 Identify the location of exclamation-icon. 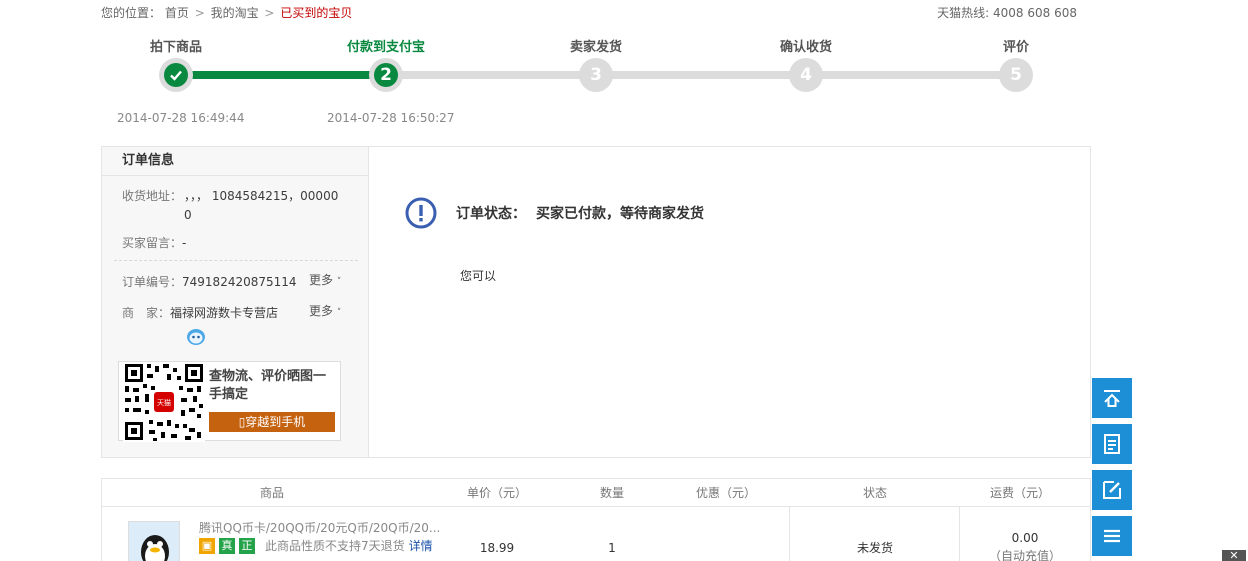
(421, 213).